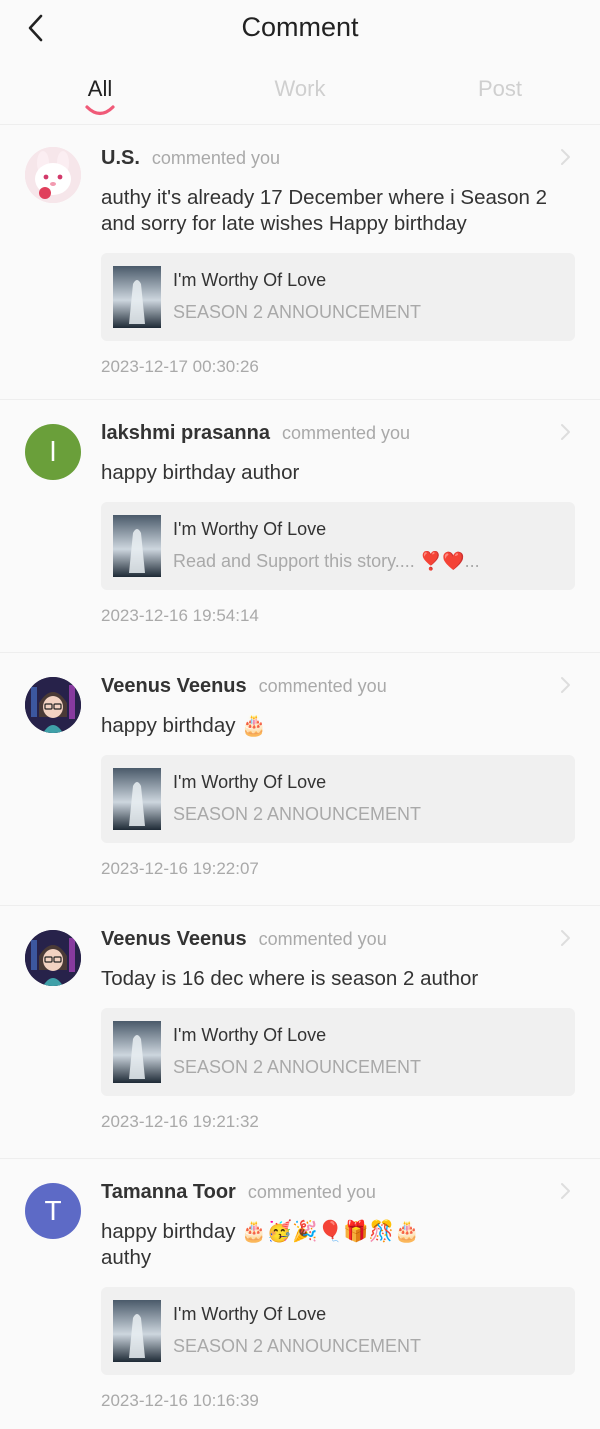 The image size is (600, 1429). I want to click on tab-post: Post, so click(500, 89).